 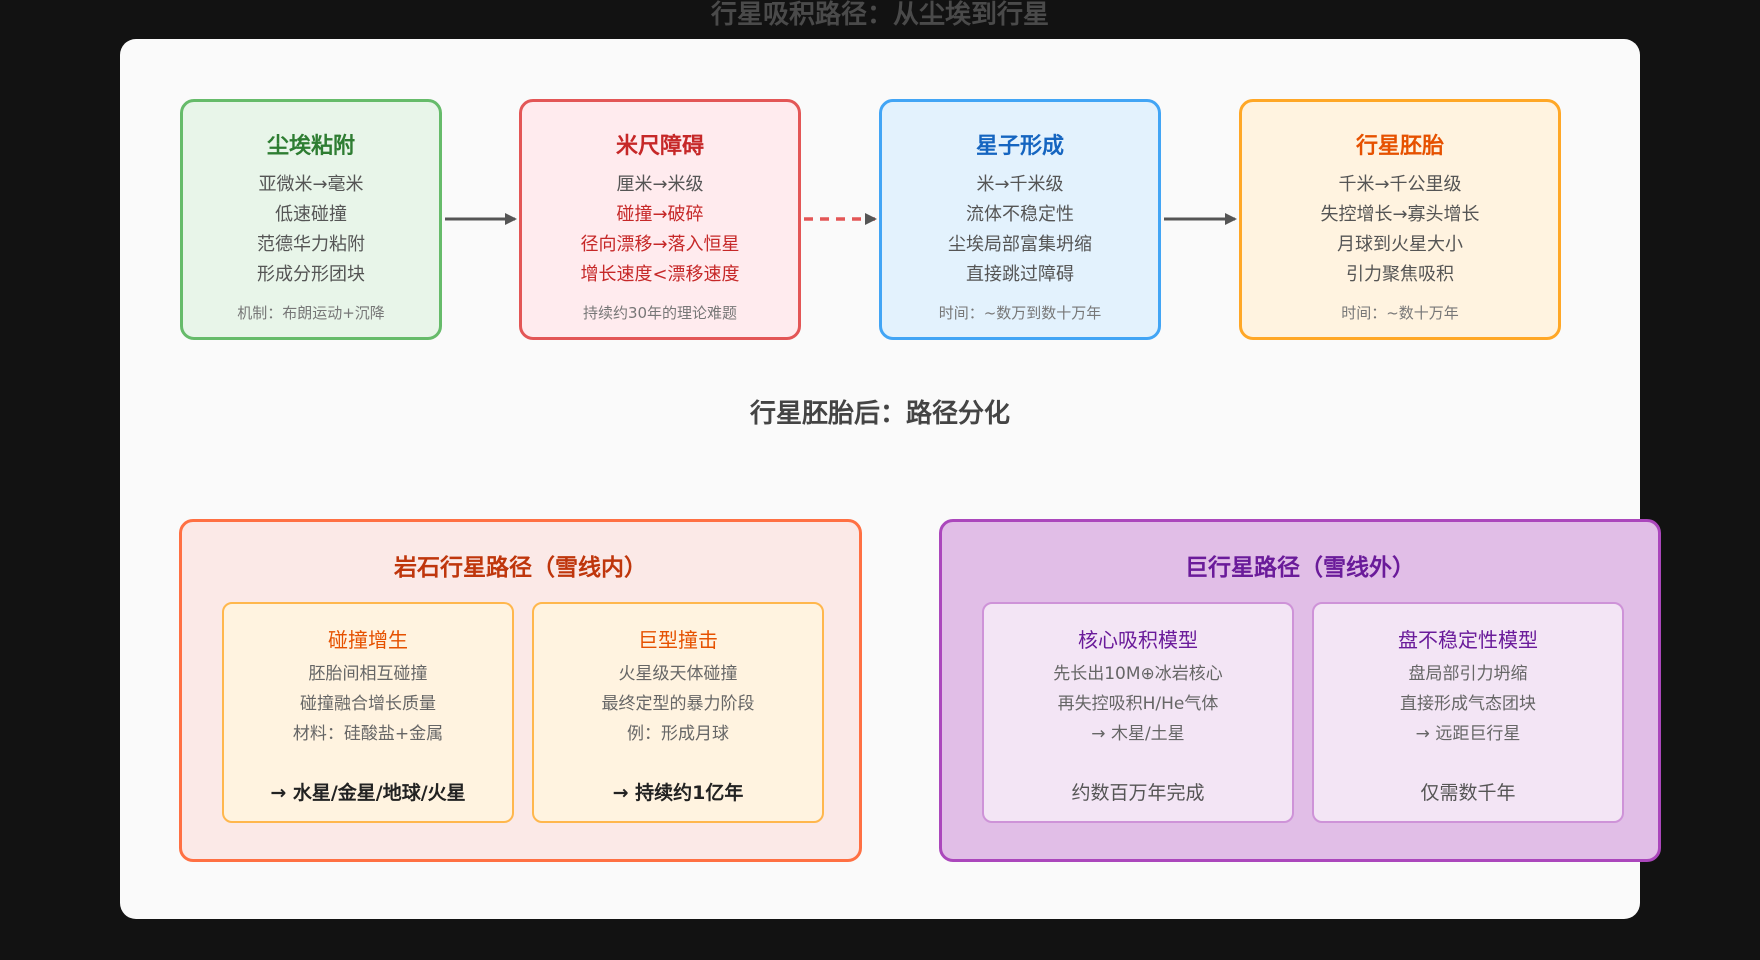 I want to click on sub-line: 材料：硅酸盐+金属, so click(x=368, y=734).